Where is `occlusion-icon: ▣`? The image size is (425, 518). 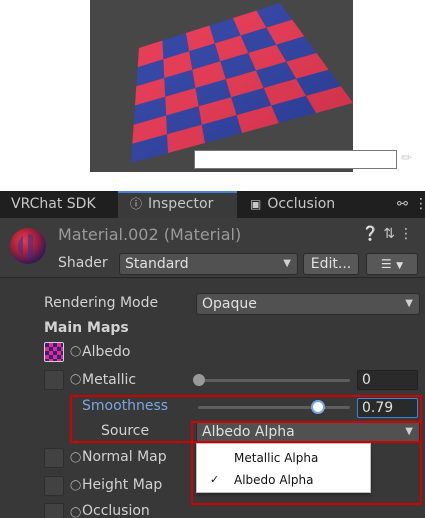 occlusion-icon: ▣ is located at coordinates (256, 204).